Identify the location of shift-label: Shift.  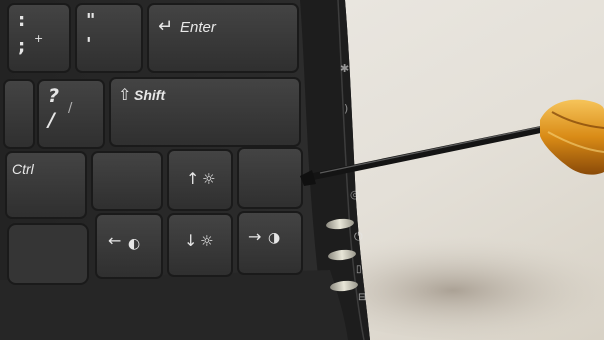
(150, 95).